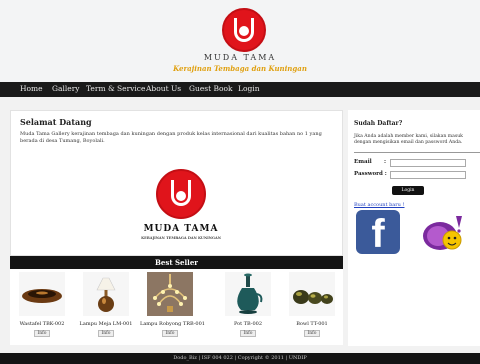  I want to click on email-field, so click(428, 163).